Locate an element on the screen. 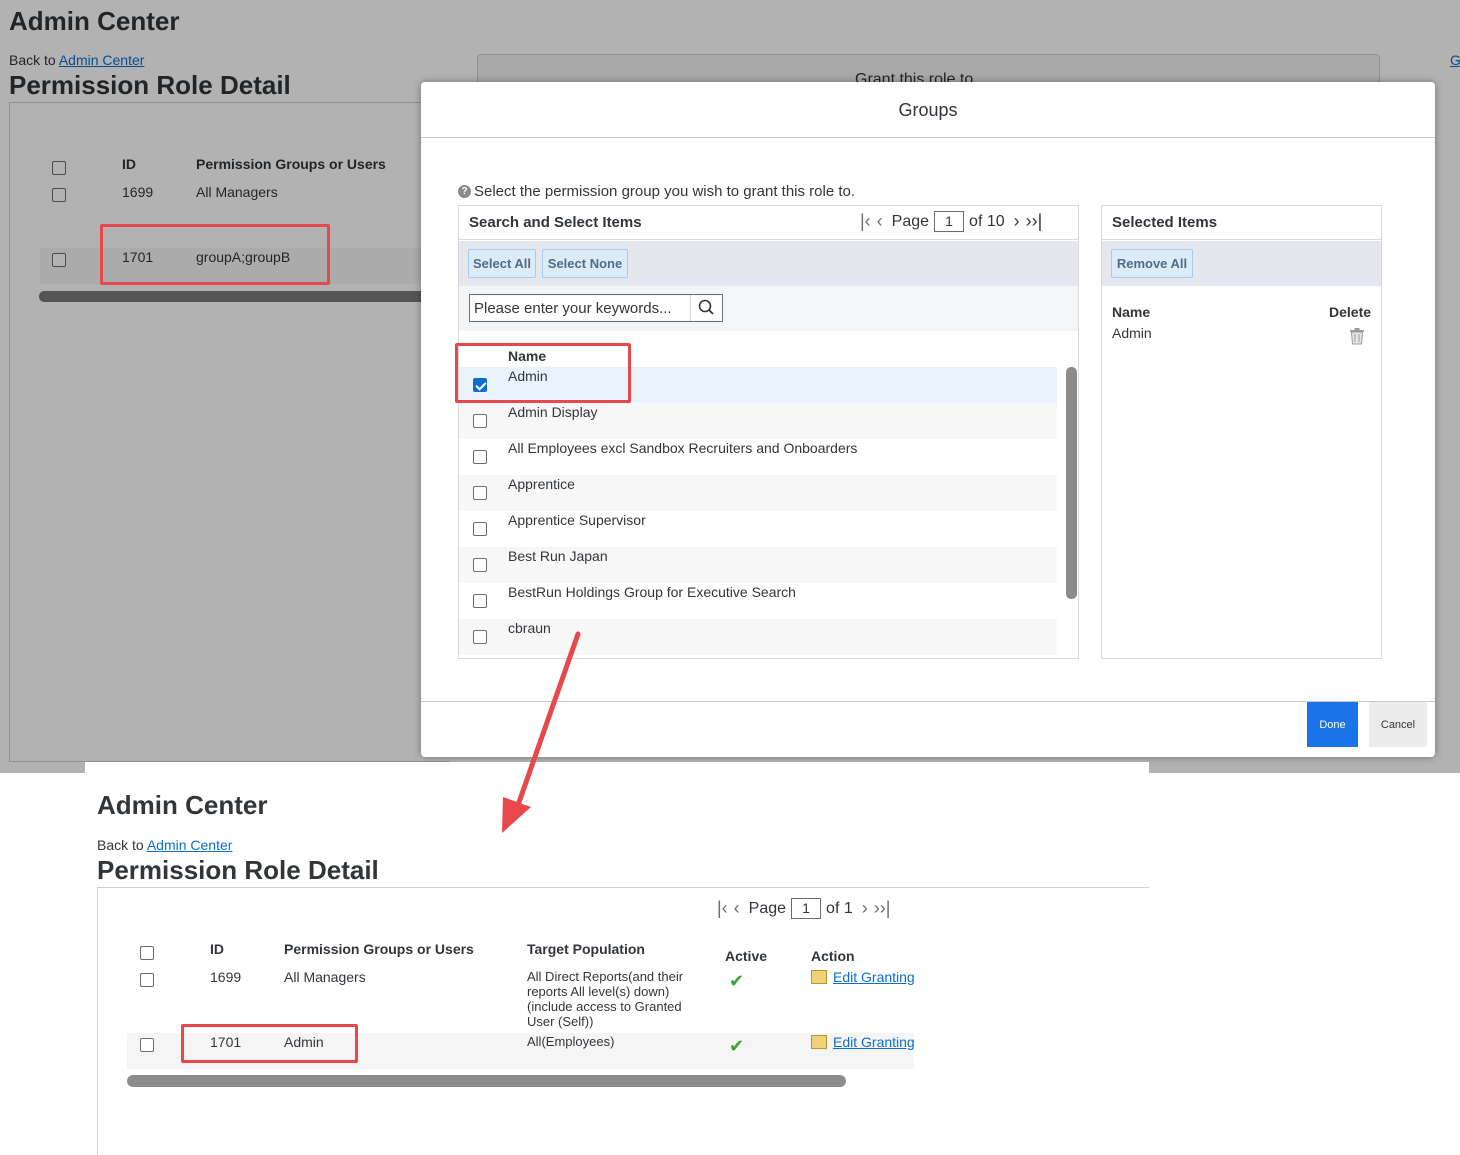  arrow-annotation is located at coordinates (541, 732).